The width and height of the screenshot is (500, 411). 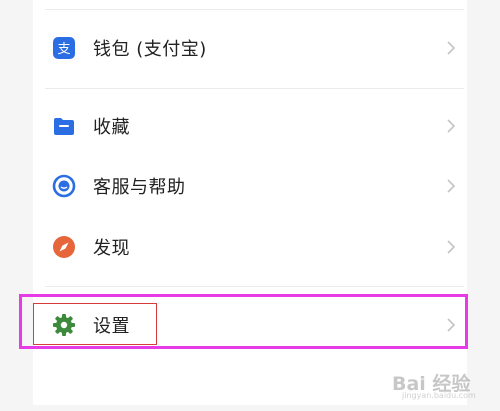 I want to click on menu-item-discover: 发现, so click(x=255, y=247).